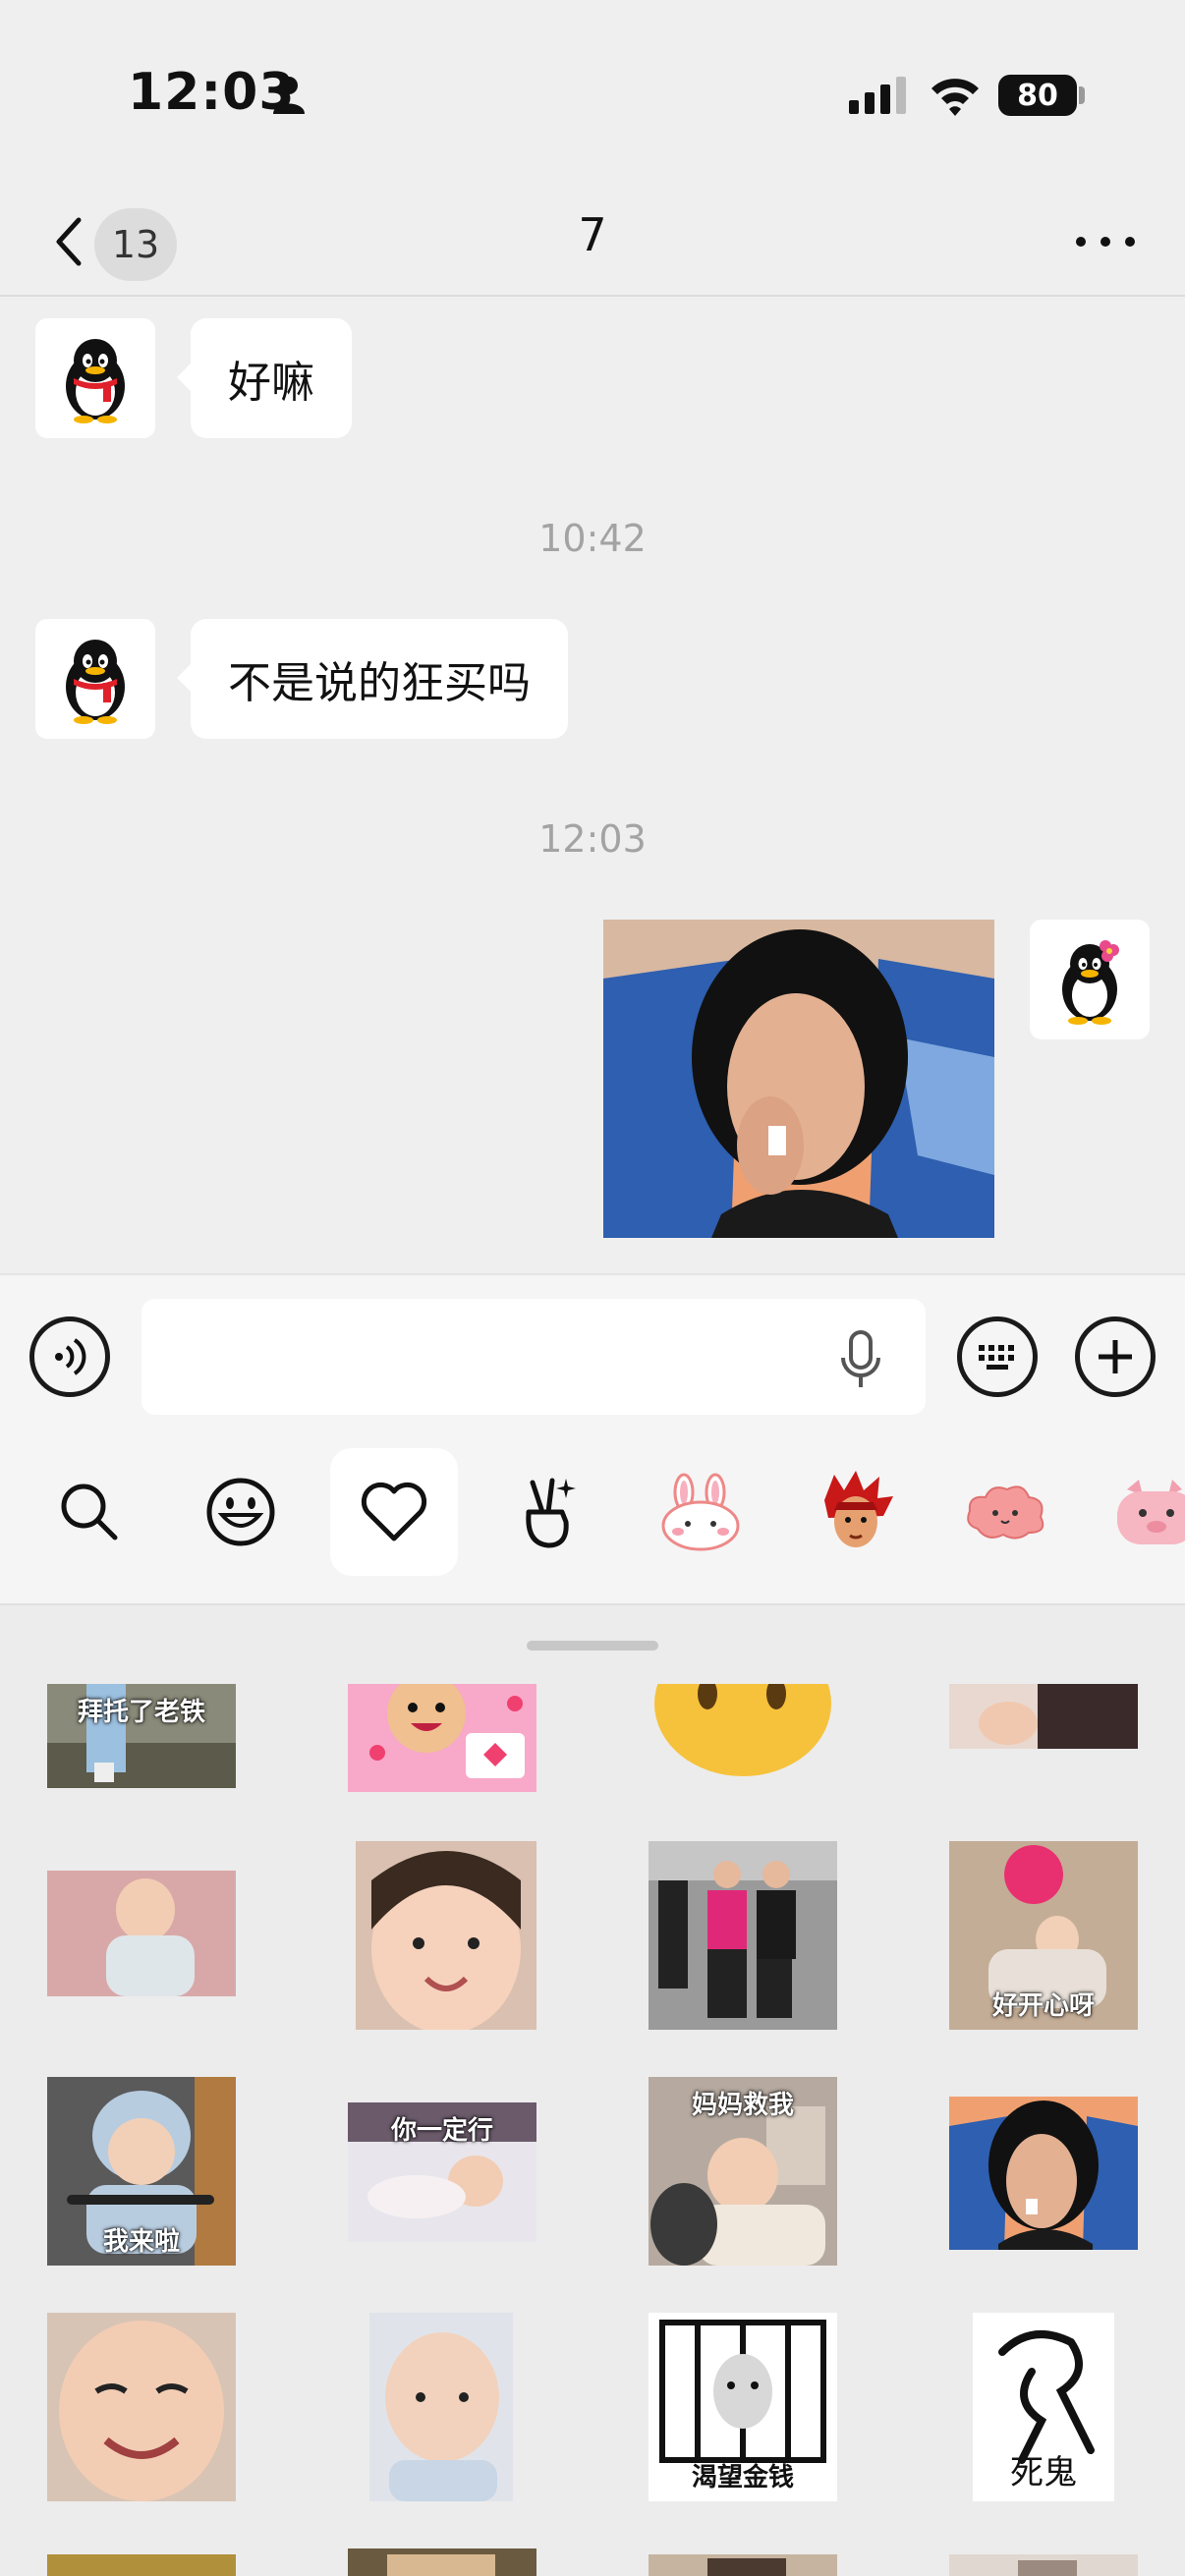 This screenshot has height=2576, width=1185. What do you see at coordinates (1044, 1935) in the screenshot?
I see `sticker-item: 好开心呀` at bounding box center [1044, 1935].